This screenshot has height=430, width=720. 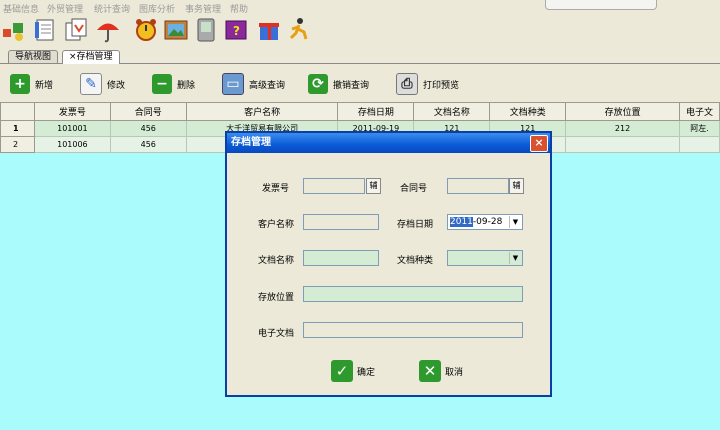 I want to click on archive-date-picker: 2011-09-28 ▼, so click(x=485, y=222).